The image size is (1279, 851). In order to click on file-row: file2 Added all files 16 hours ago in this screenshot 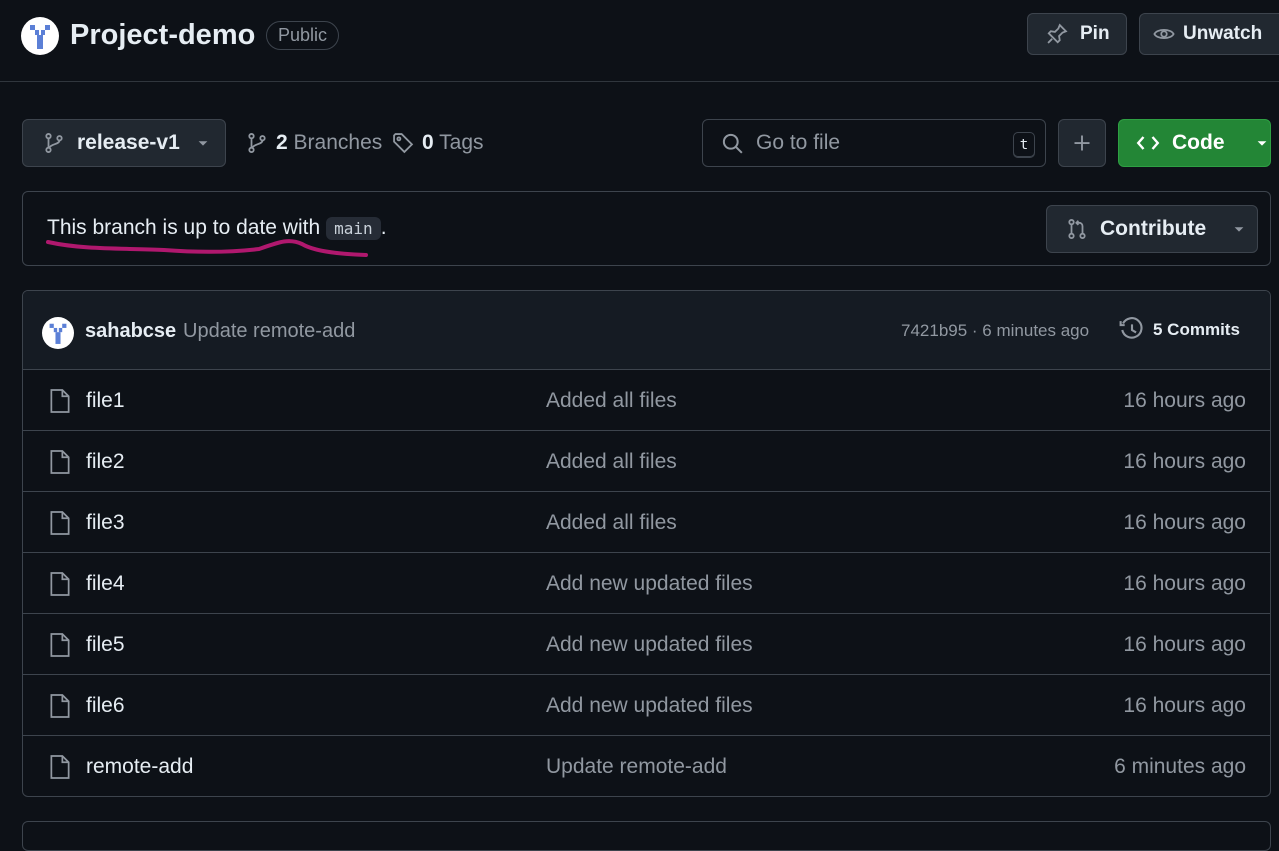, I will do `click(646, 461)`.